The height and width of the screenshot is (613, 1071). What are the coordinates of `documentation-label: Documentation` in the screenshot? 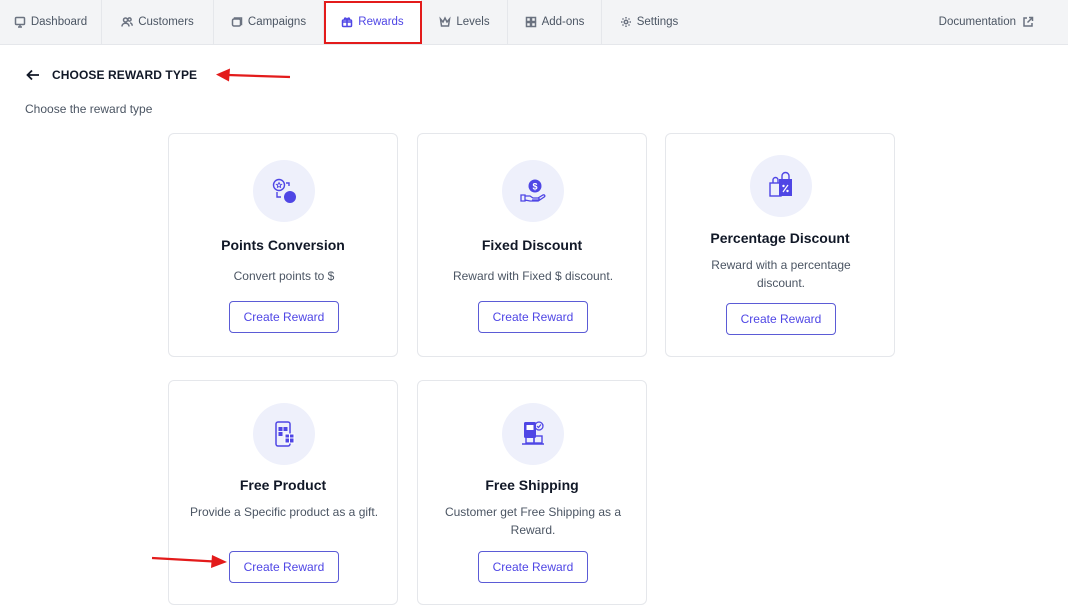 It's located at (977, 22).